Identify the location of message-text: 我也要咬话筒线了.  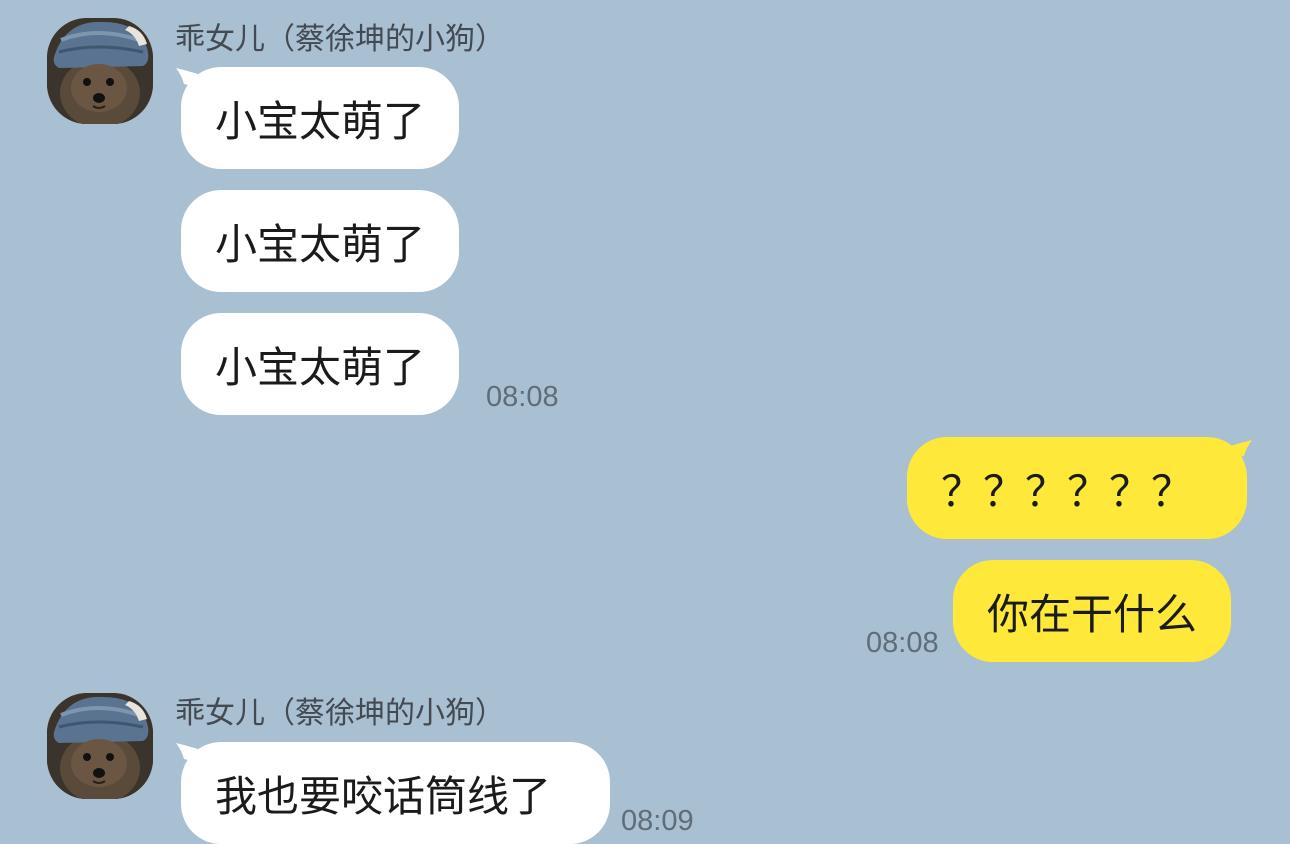
(383, 796).